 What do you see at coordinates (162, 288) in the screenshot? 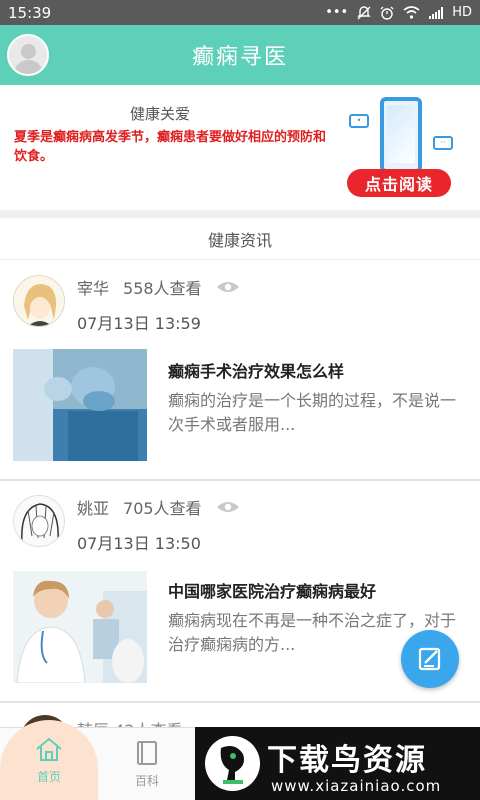
I see `view-count: 558人查看` at bounding box center [162, 288].